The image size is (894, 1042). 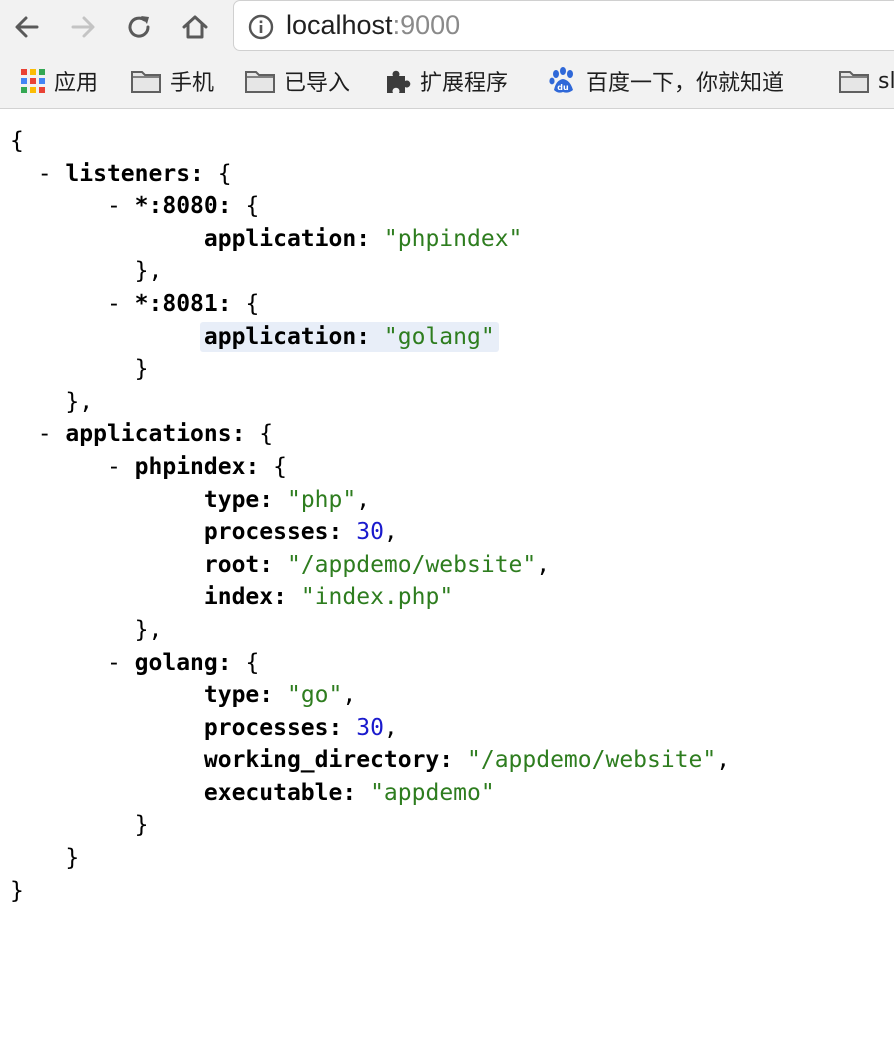 I want to click on json-key: working_directory, so click(x=321, y=760).